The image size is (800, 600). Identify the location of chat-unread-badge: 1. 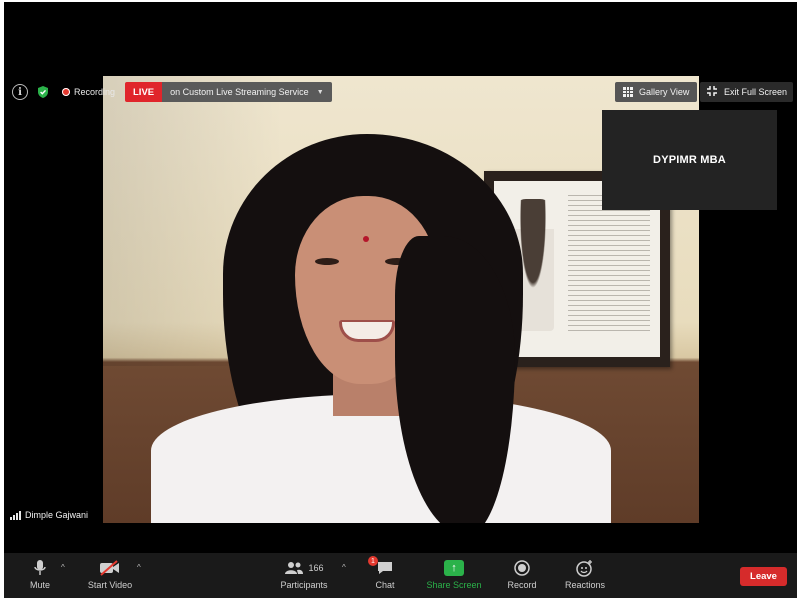
(373, 561).